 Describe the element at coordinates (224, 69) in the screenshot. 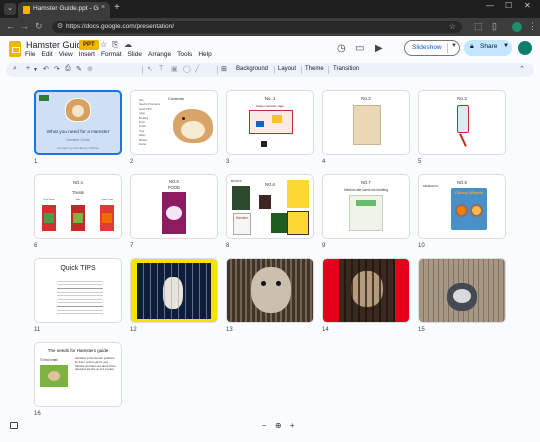

I see `comment-add-icon: ⊞` at that location.